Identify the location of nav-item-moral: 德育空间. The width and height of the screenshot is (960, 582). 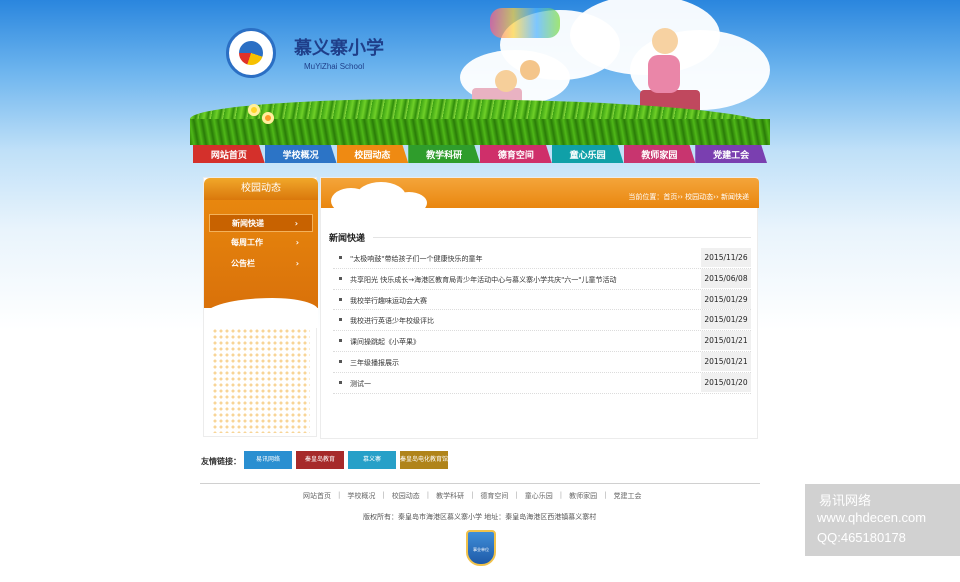
(516, 154).